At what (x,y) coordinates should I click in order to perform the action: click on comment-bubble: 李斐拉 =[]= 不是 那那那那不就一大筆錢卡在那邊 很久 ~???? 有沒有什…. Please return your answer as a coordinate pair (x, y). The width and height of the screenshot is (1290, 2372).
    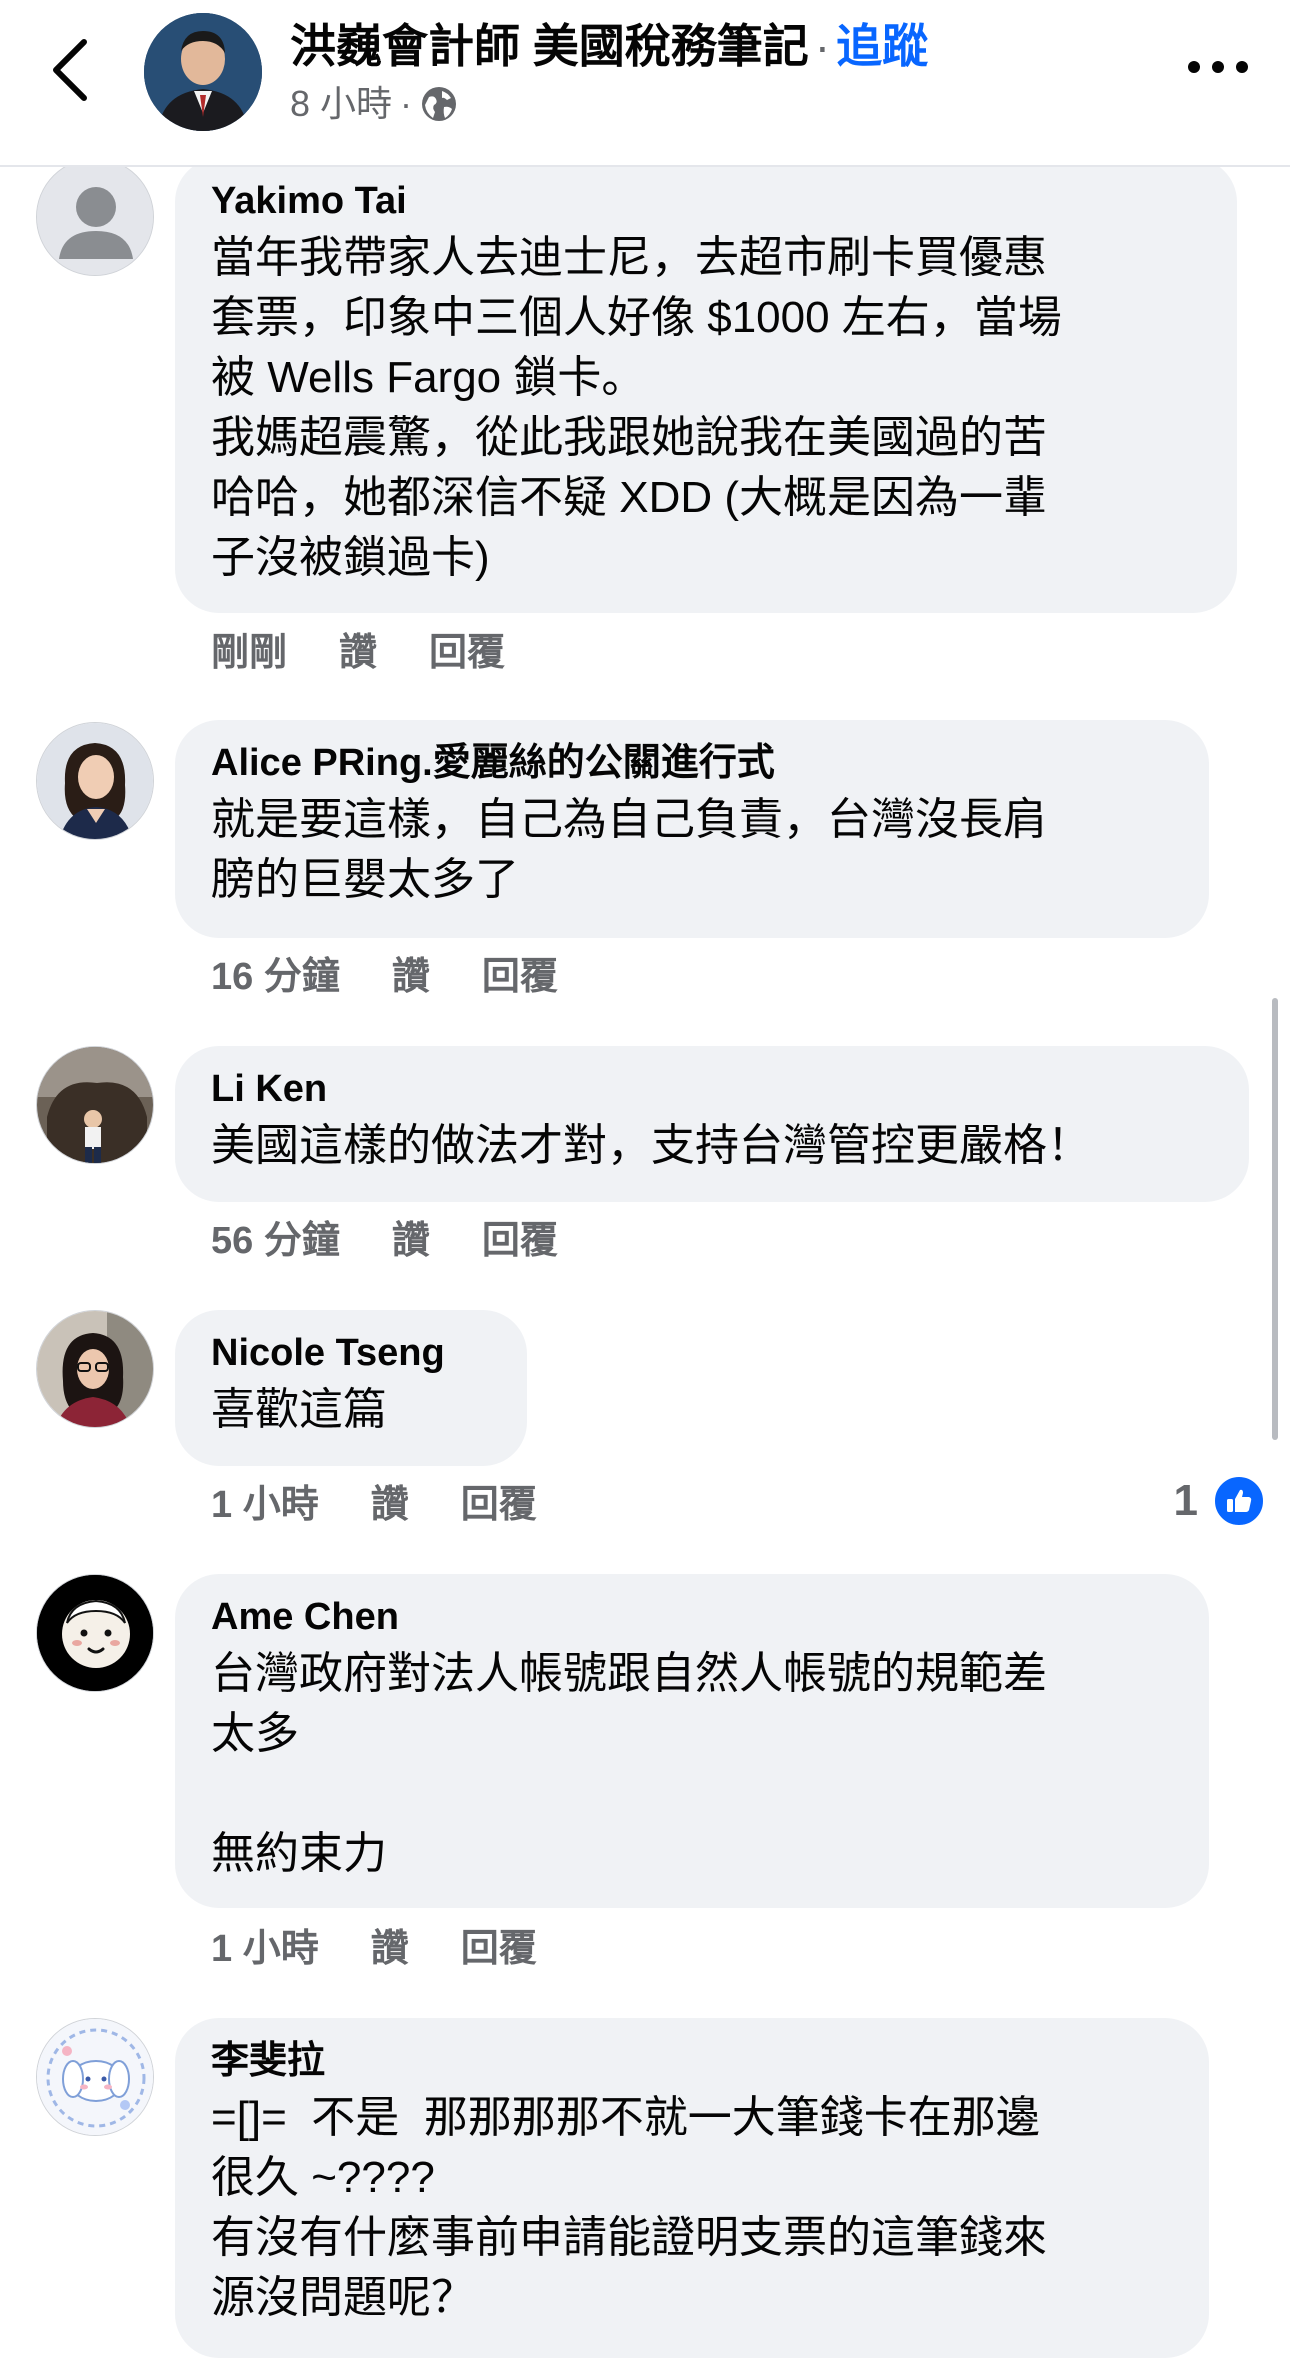
    Looking at the image, I should click on (692, 2188).